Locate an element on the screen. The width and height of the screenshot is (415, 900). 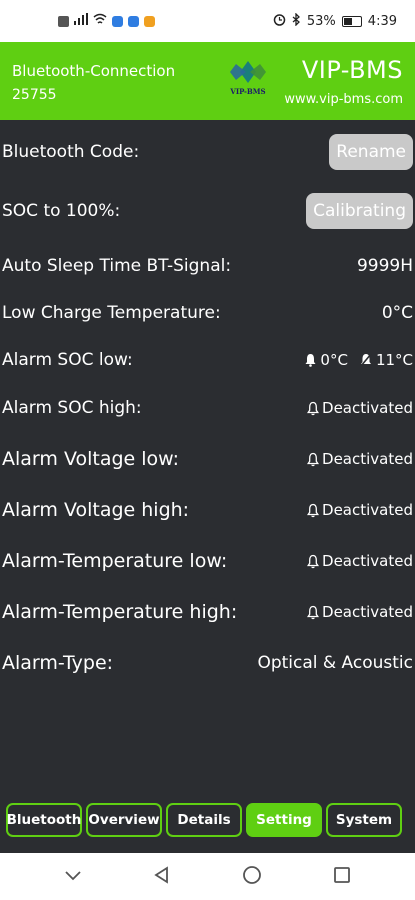
recents-icon is located at coordinates (342, 877).